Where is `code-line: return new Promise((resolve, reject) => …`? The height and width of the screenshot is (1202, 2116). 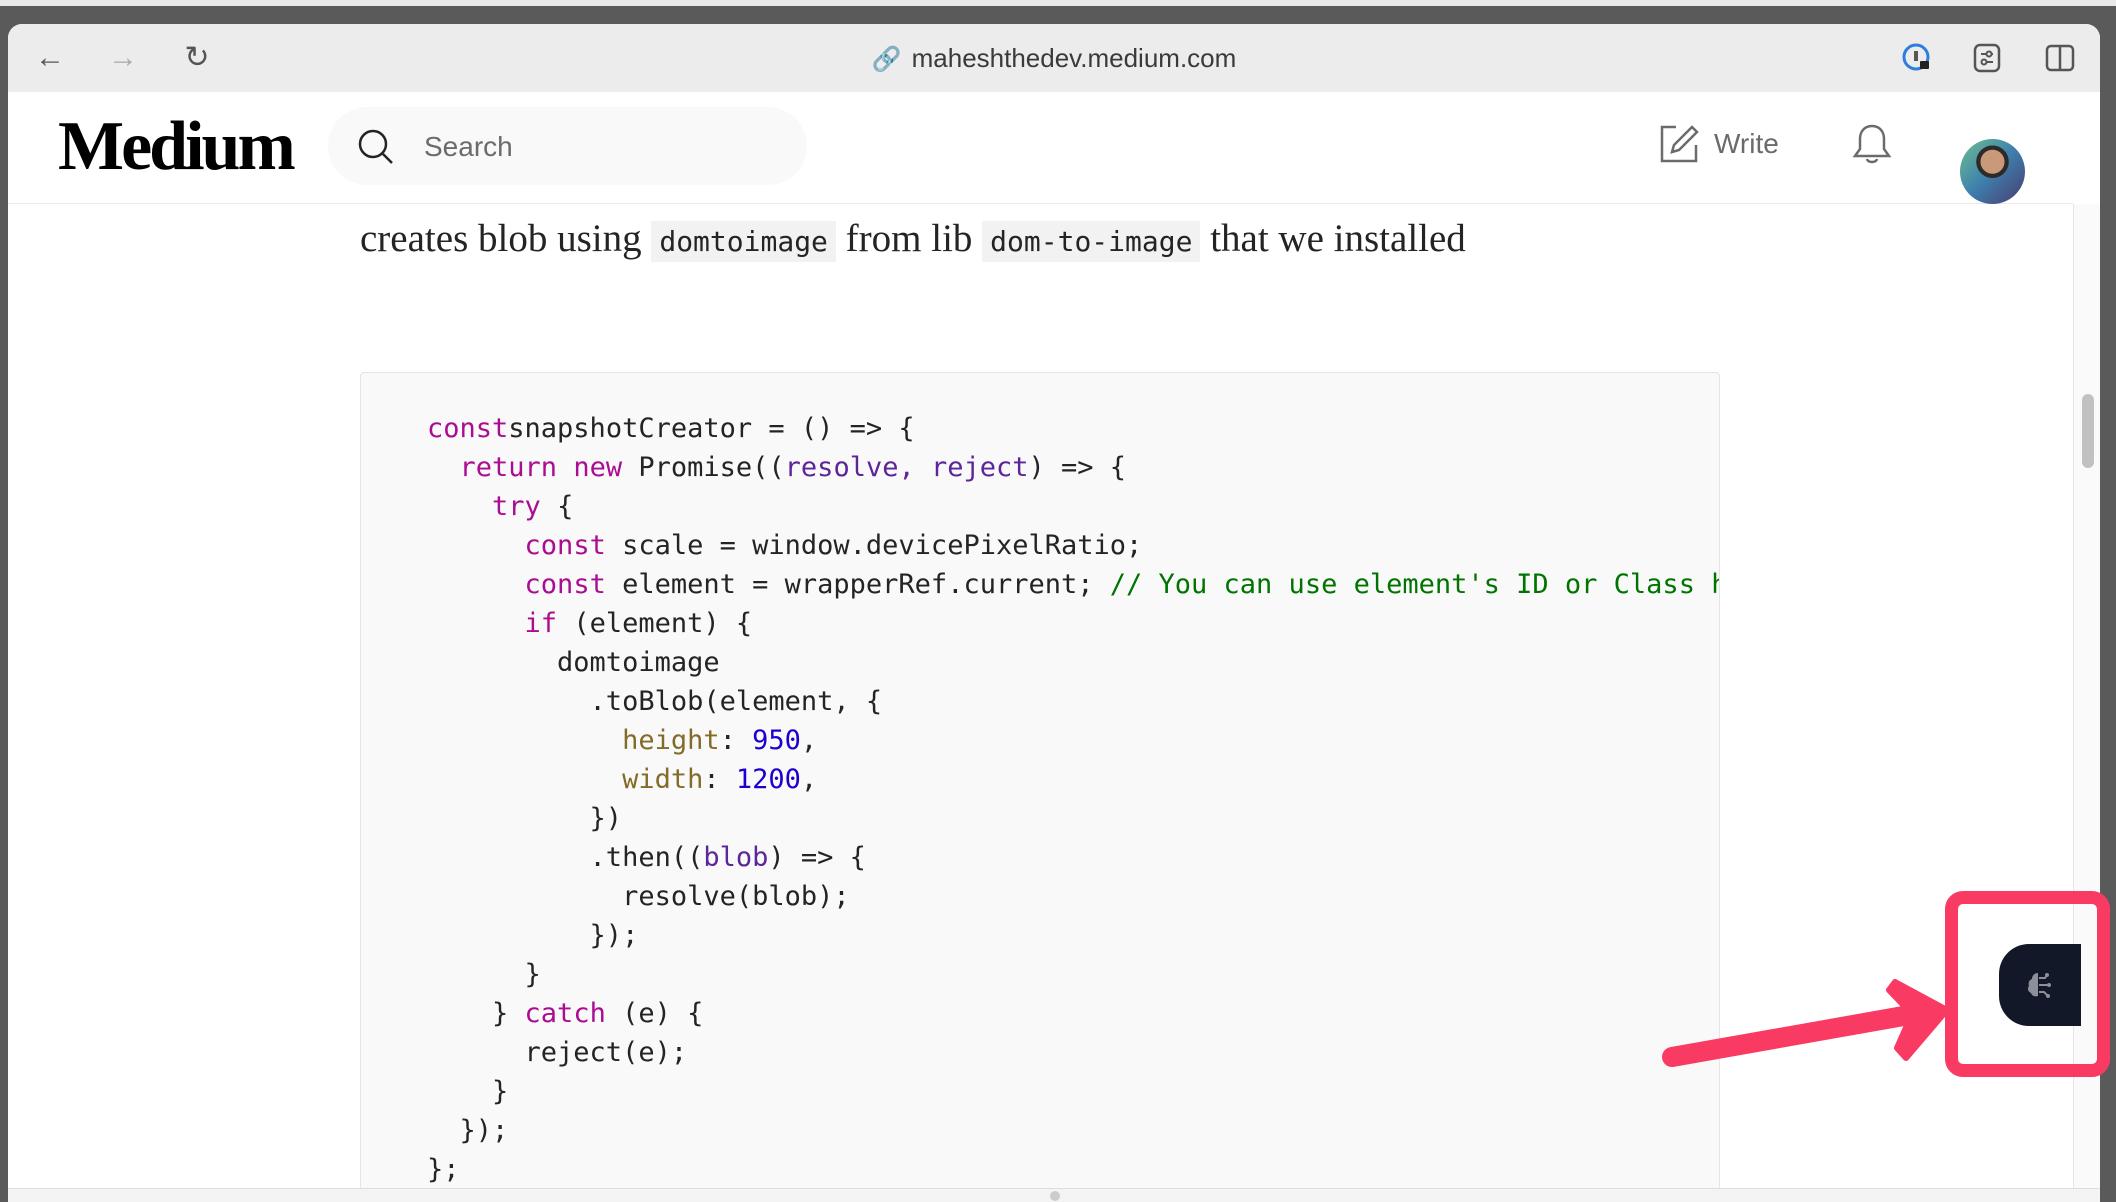 code-line: return new Promise((resolve, reject) => … is located at coordinates (1073, 467).